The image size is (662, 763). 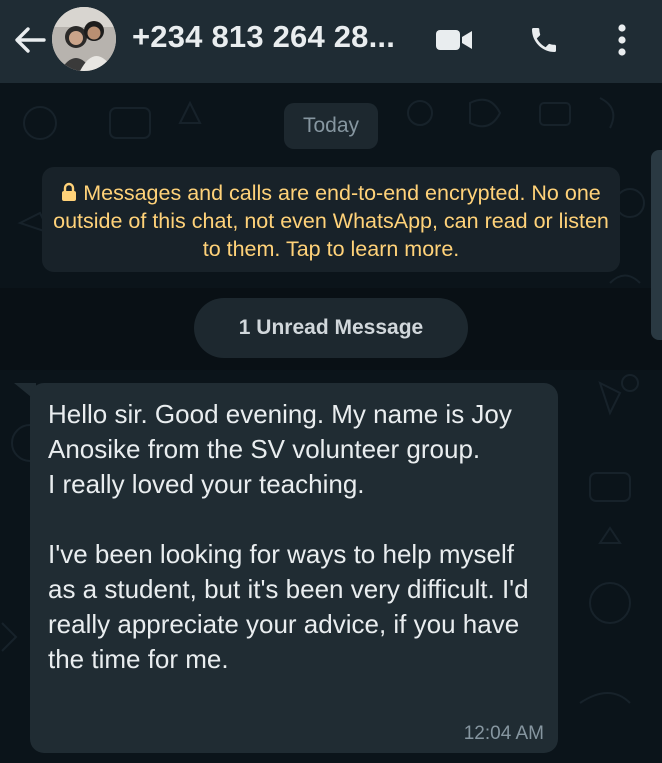 I want to click on more-options-button, so click(x=622, y=40).